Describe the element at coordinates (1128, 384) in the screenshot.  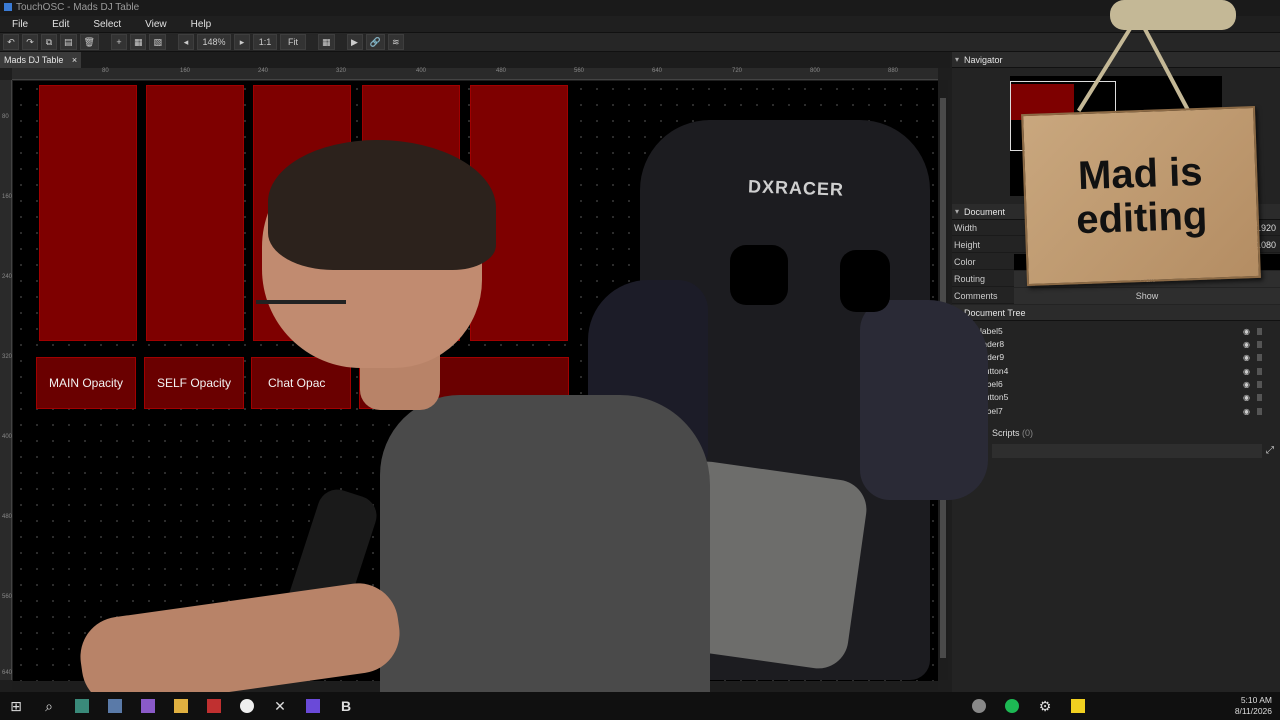
I see `tree-item: label6 ◉` at that location.